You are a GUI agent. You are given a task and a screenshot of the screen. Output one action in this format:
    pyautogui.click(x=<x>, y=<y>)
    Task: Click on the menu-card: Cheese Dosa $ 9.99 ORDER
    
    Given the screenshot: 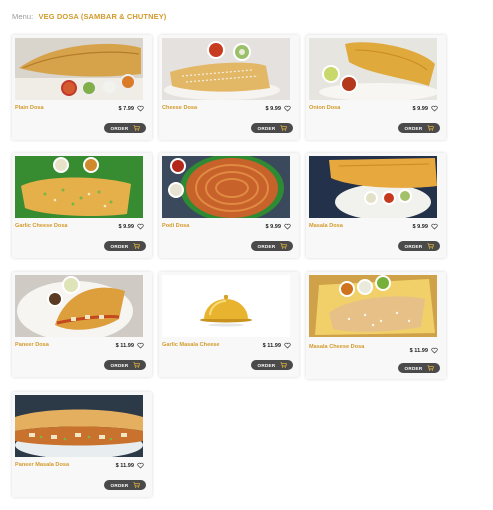 What is the action you would take?
    pyautogui.click(x=229, y=87)
    